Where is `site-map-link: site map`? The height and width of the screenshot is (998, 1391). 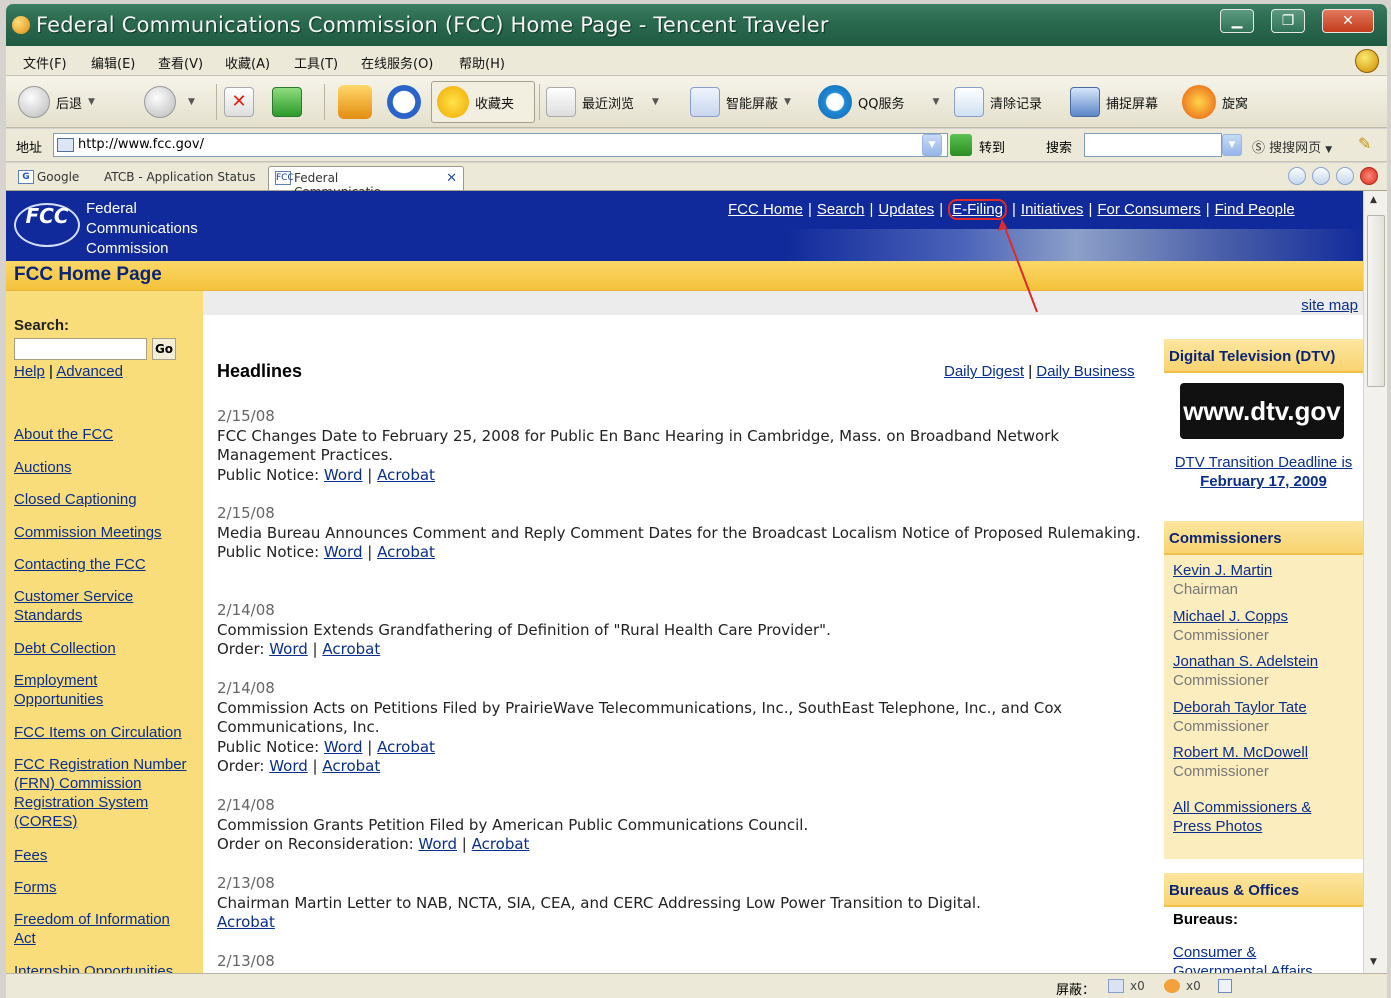
site-map-link: site map is located at coordinates (1329, 305).